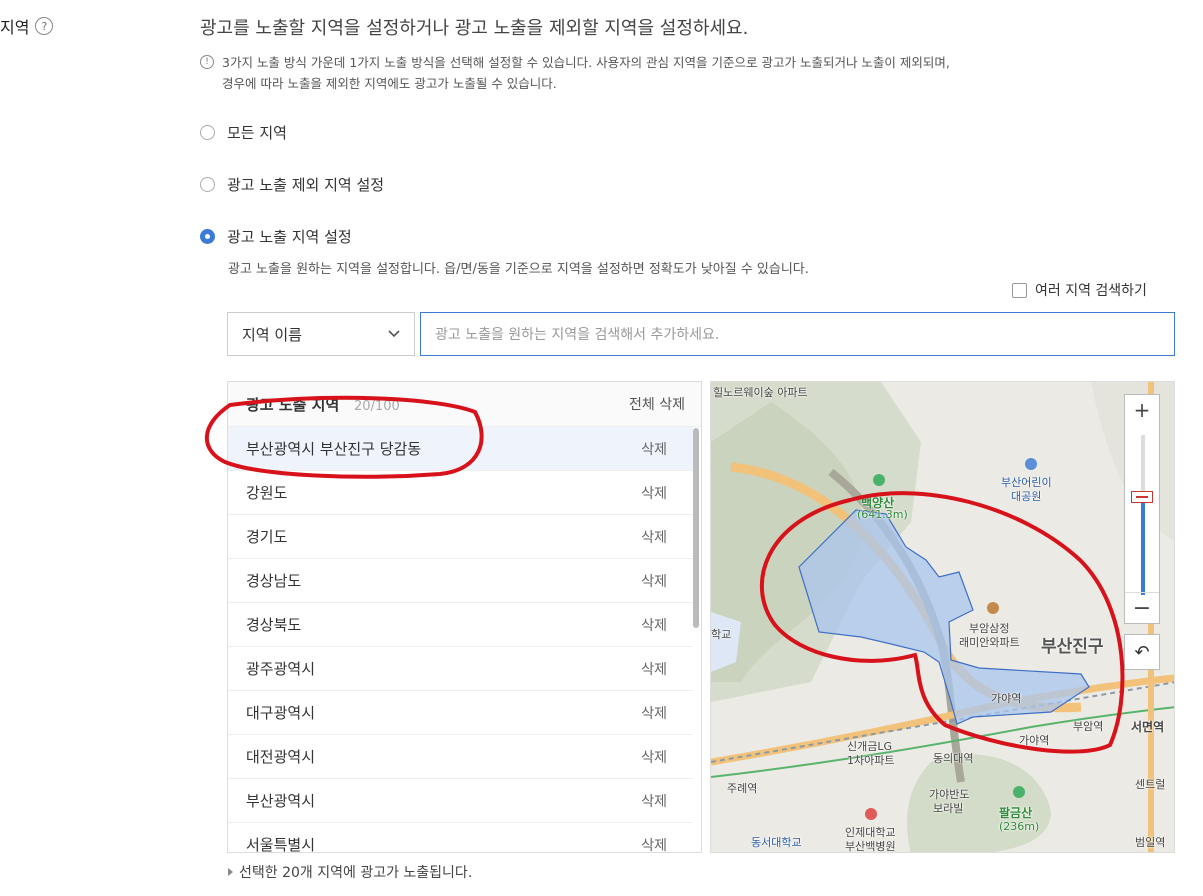  What do you see at coordinates (207, 62) in the screenshot?
I see `info-icon: !` at bounding box center [207, 62].